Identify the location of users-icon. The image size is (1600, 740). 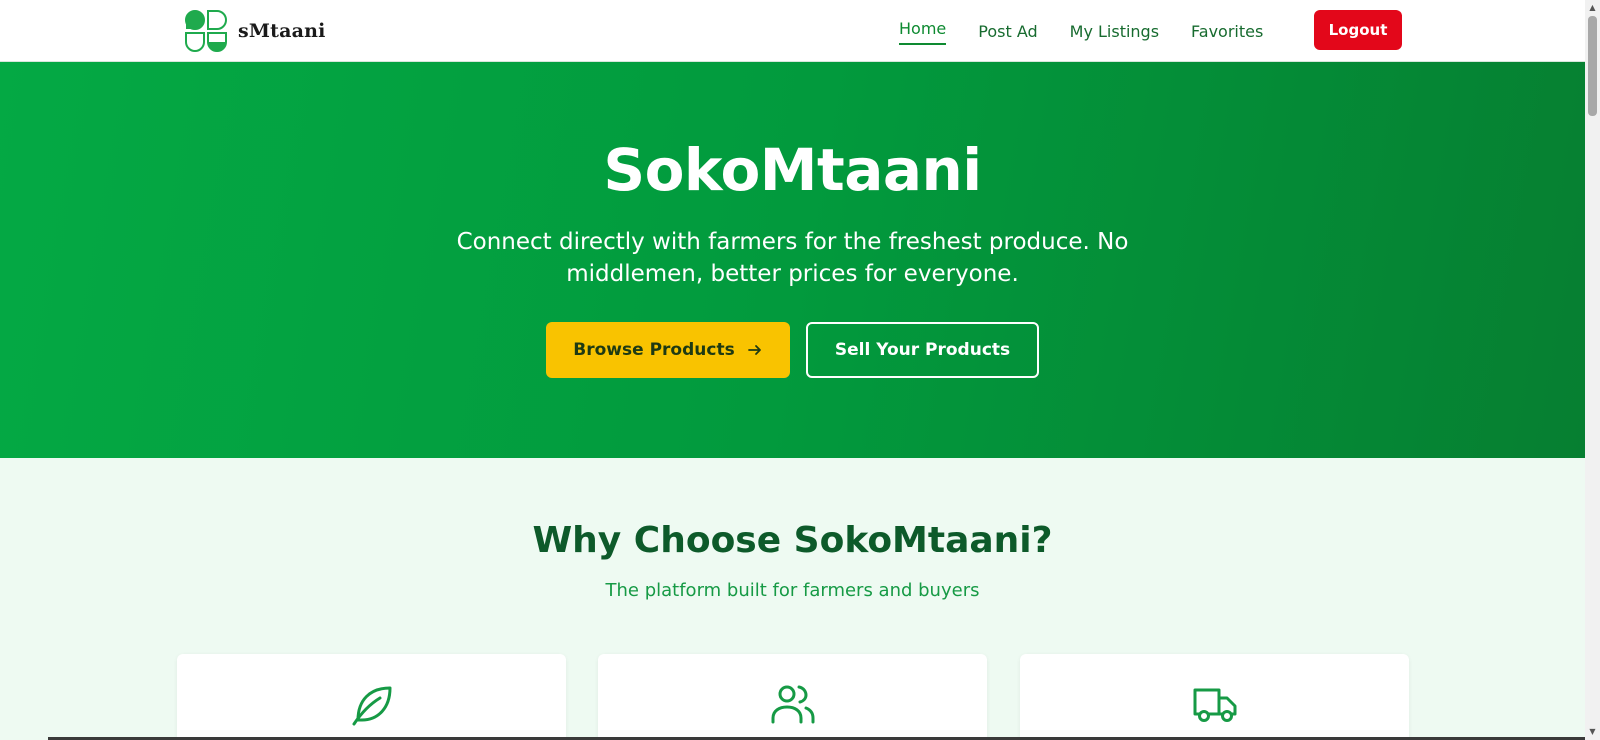
(792, 704).